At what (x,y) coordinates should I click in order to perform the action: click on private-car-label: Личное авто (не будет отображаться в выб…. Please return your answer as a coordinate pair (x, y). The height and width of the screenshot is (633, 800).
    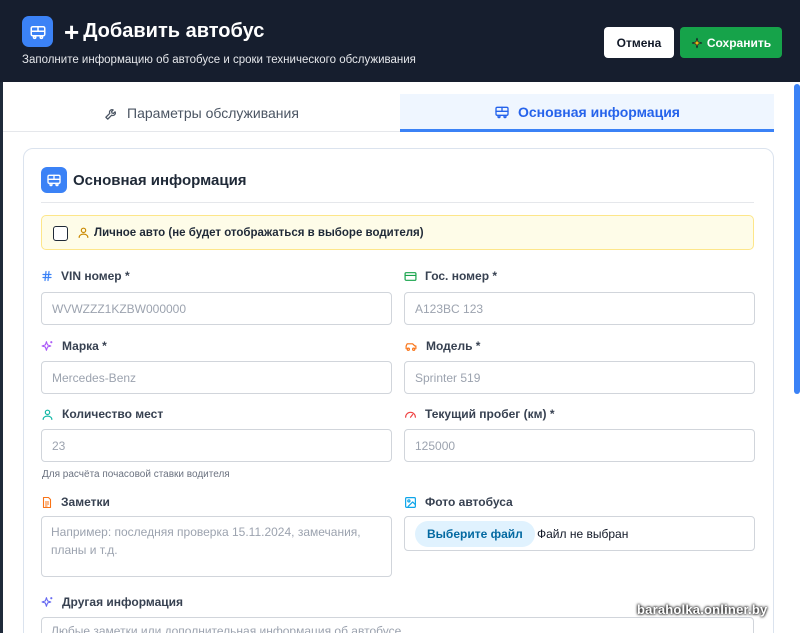
    Looking at the image, I should click on (259, 233).